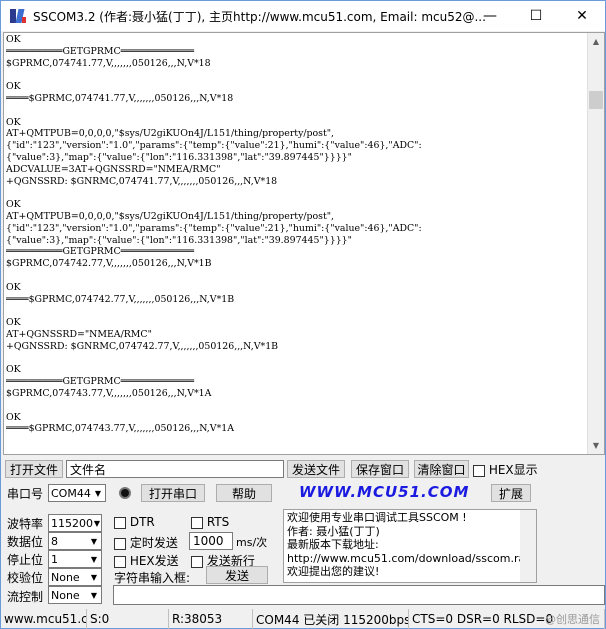  I want to click on port-label: 串口号, so click(25, 494).